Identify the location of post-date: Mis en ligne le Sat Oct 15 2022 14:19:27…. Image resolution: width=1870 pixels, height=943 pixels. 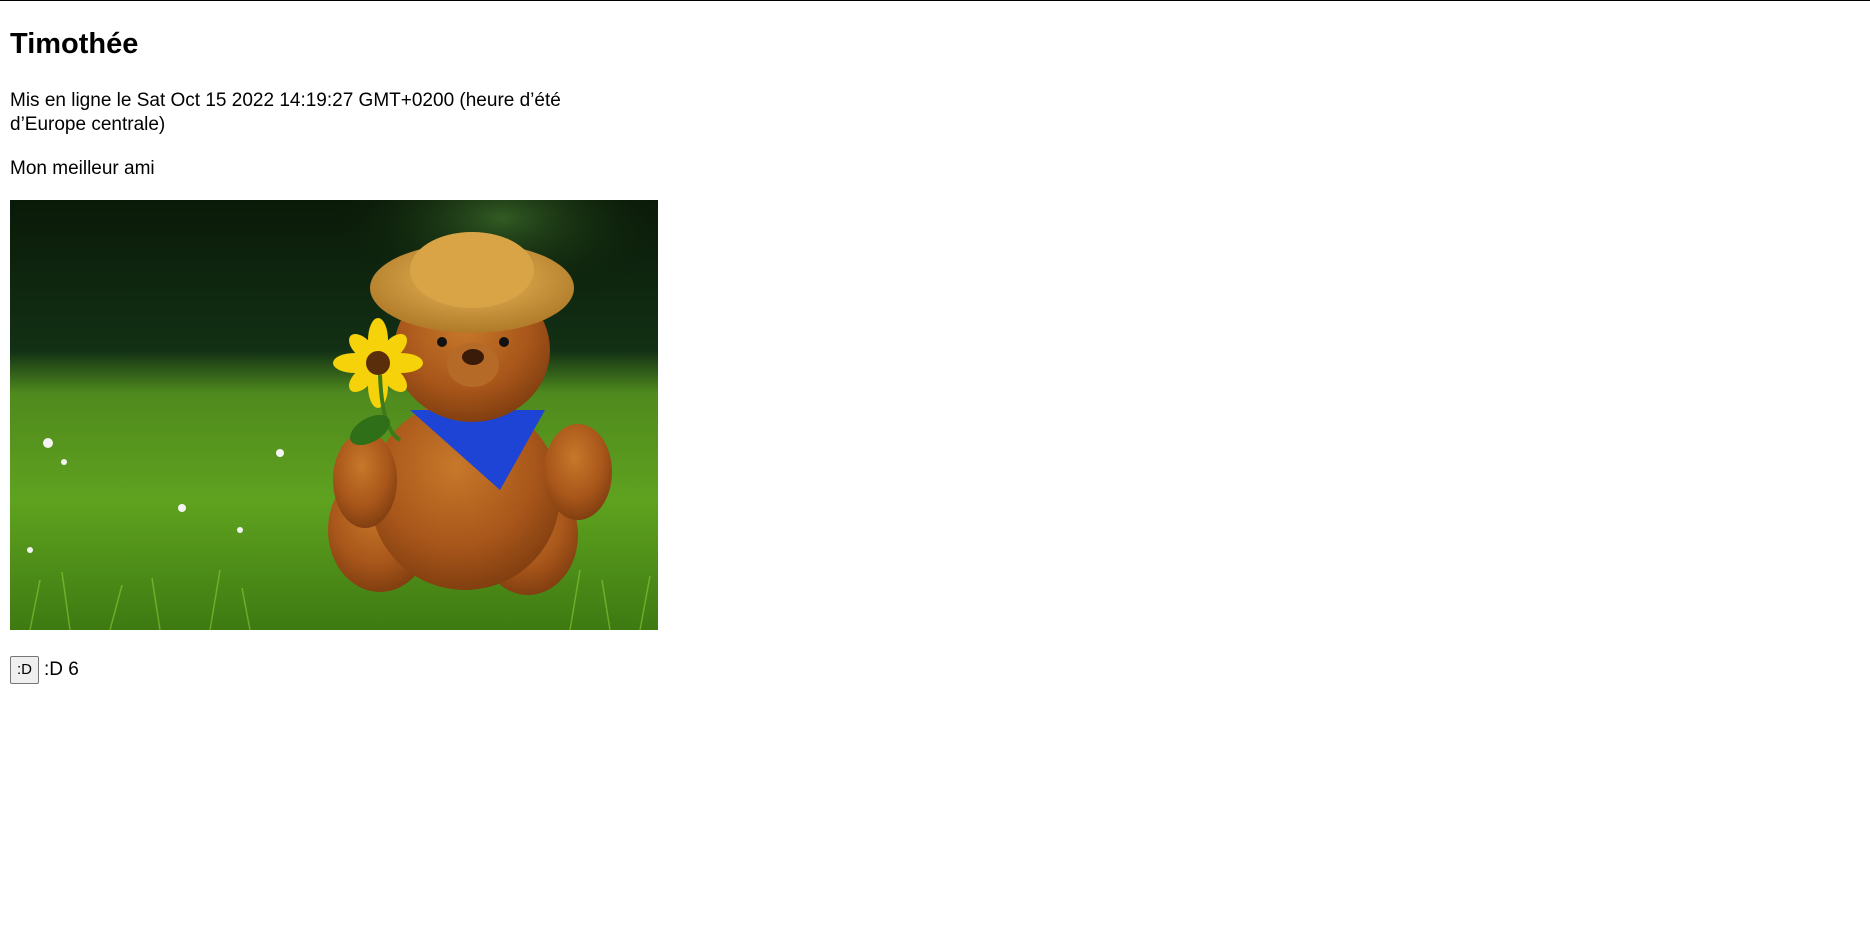
(285, 112).